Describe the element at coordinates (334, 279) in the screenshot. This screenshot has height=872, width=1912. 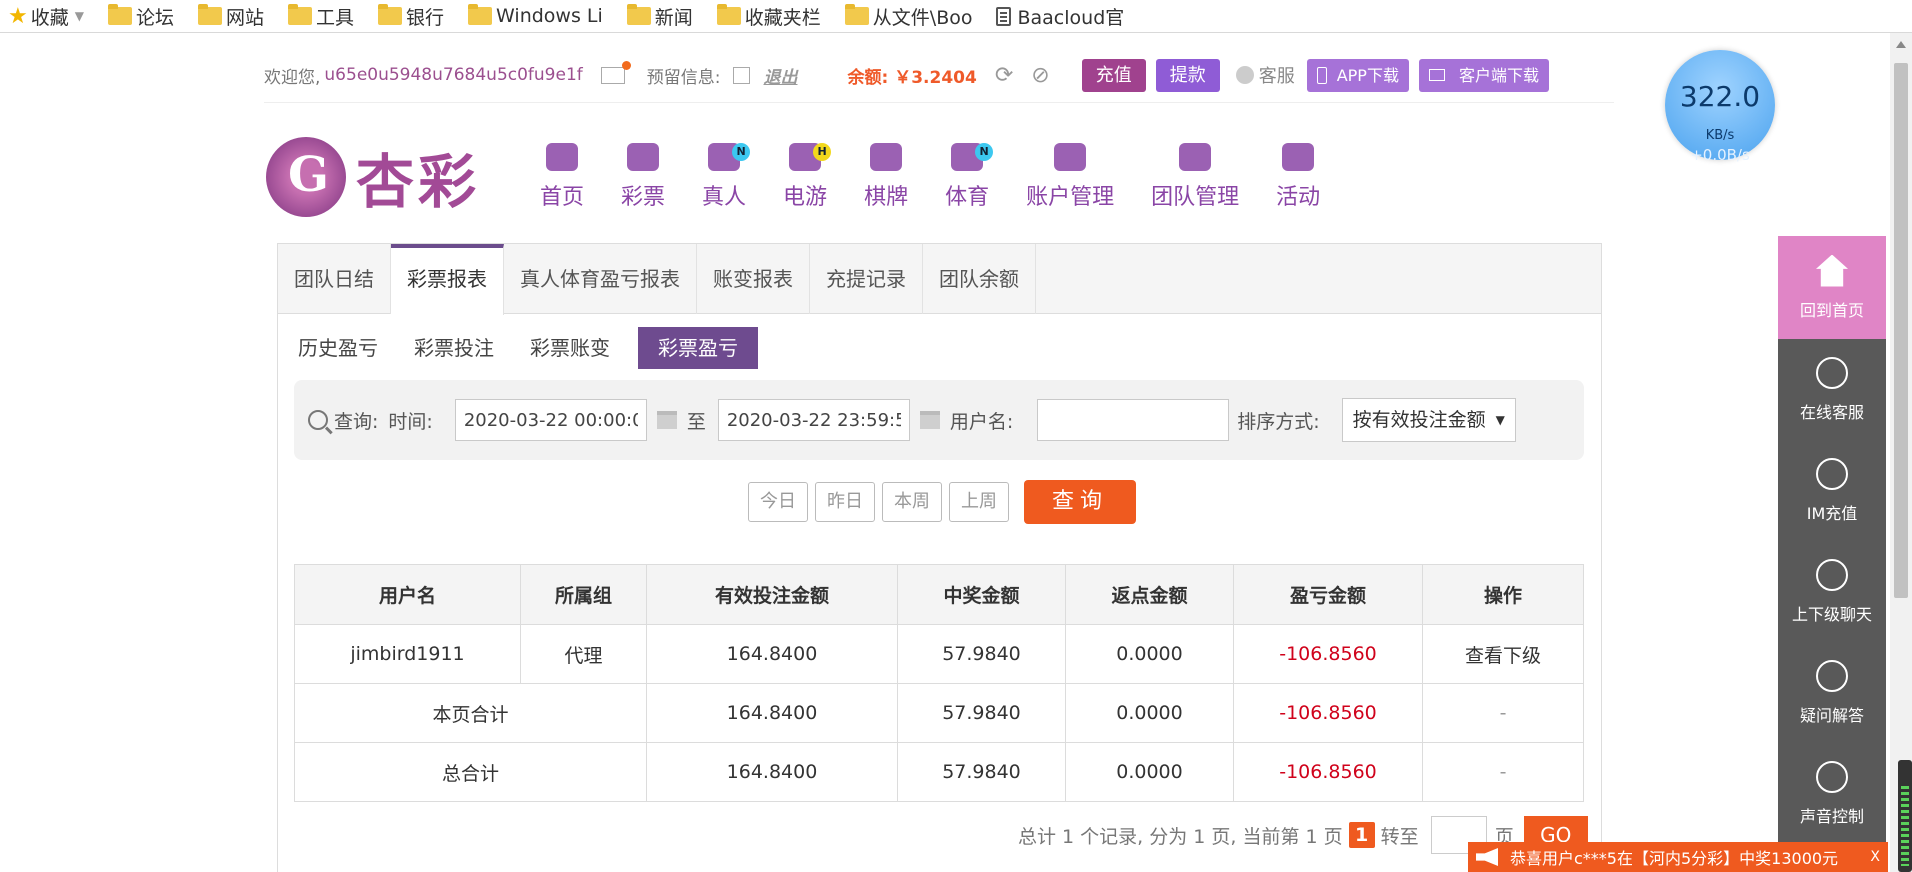
I see `tab-team-daily: 团队日结` at that location.